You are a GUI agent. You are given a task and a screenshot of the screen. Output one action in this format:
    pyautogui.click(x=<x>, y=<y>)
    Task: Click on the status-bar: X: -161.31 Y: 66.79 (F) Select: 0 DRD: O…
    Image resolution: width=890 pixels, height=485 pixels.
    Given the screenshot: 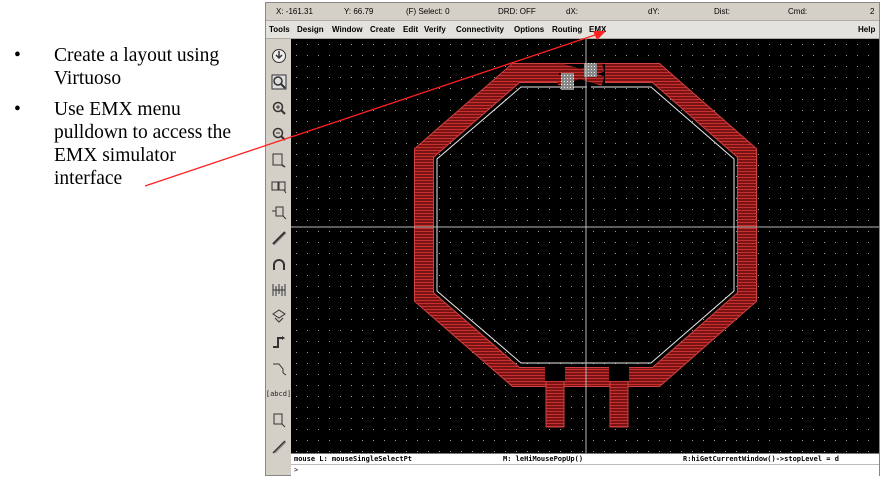 What is the action you would take?
    pyautogui.click(x=572, y=11)
    